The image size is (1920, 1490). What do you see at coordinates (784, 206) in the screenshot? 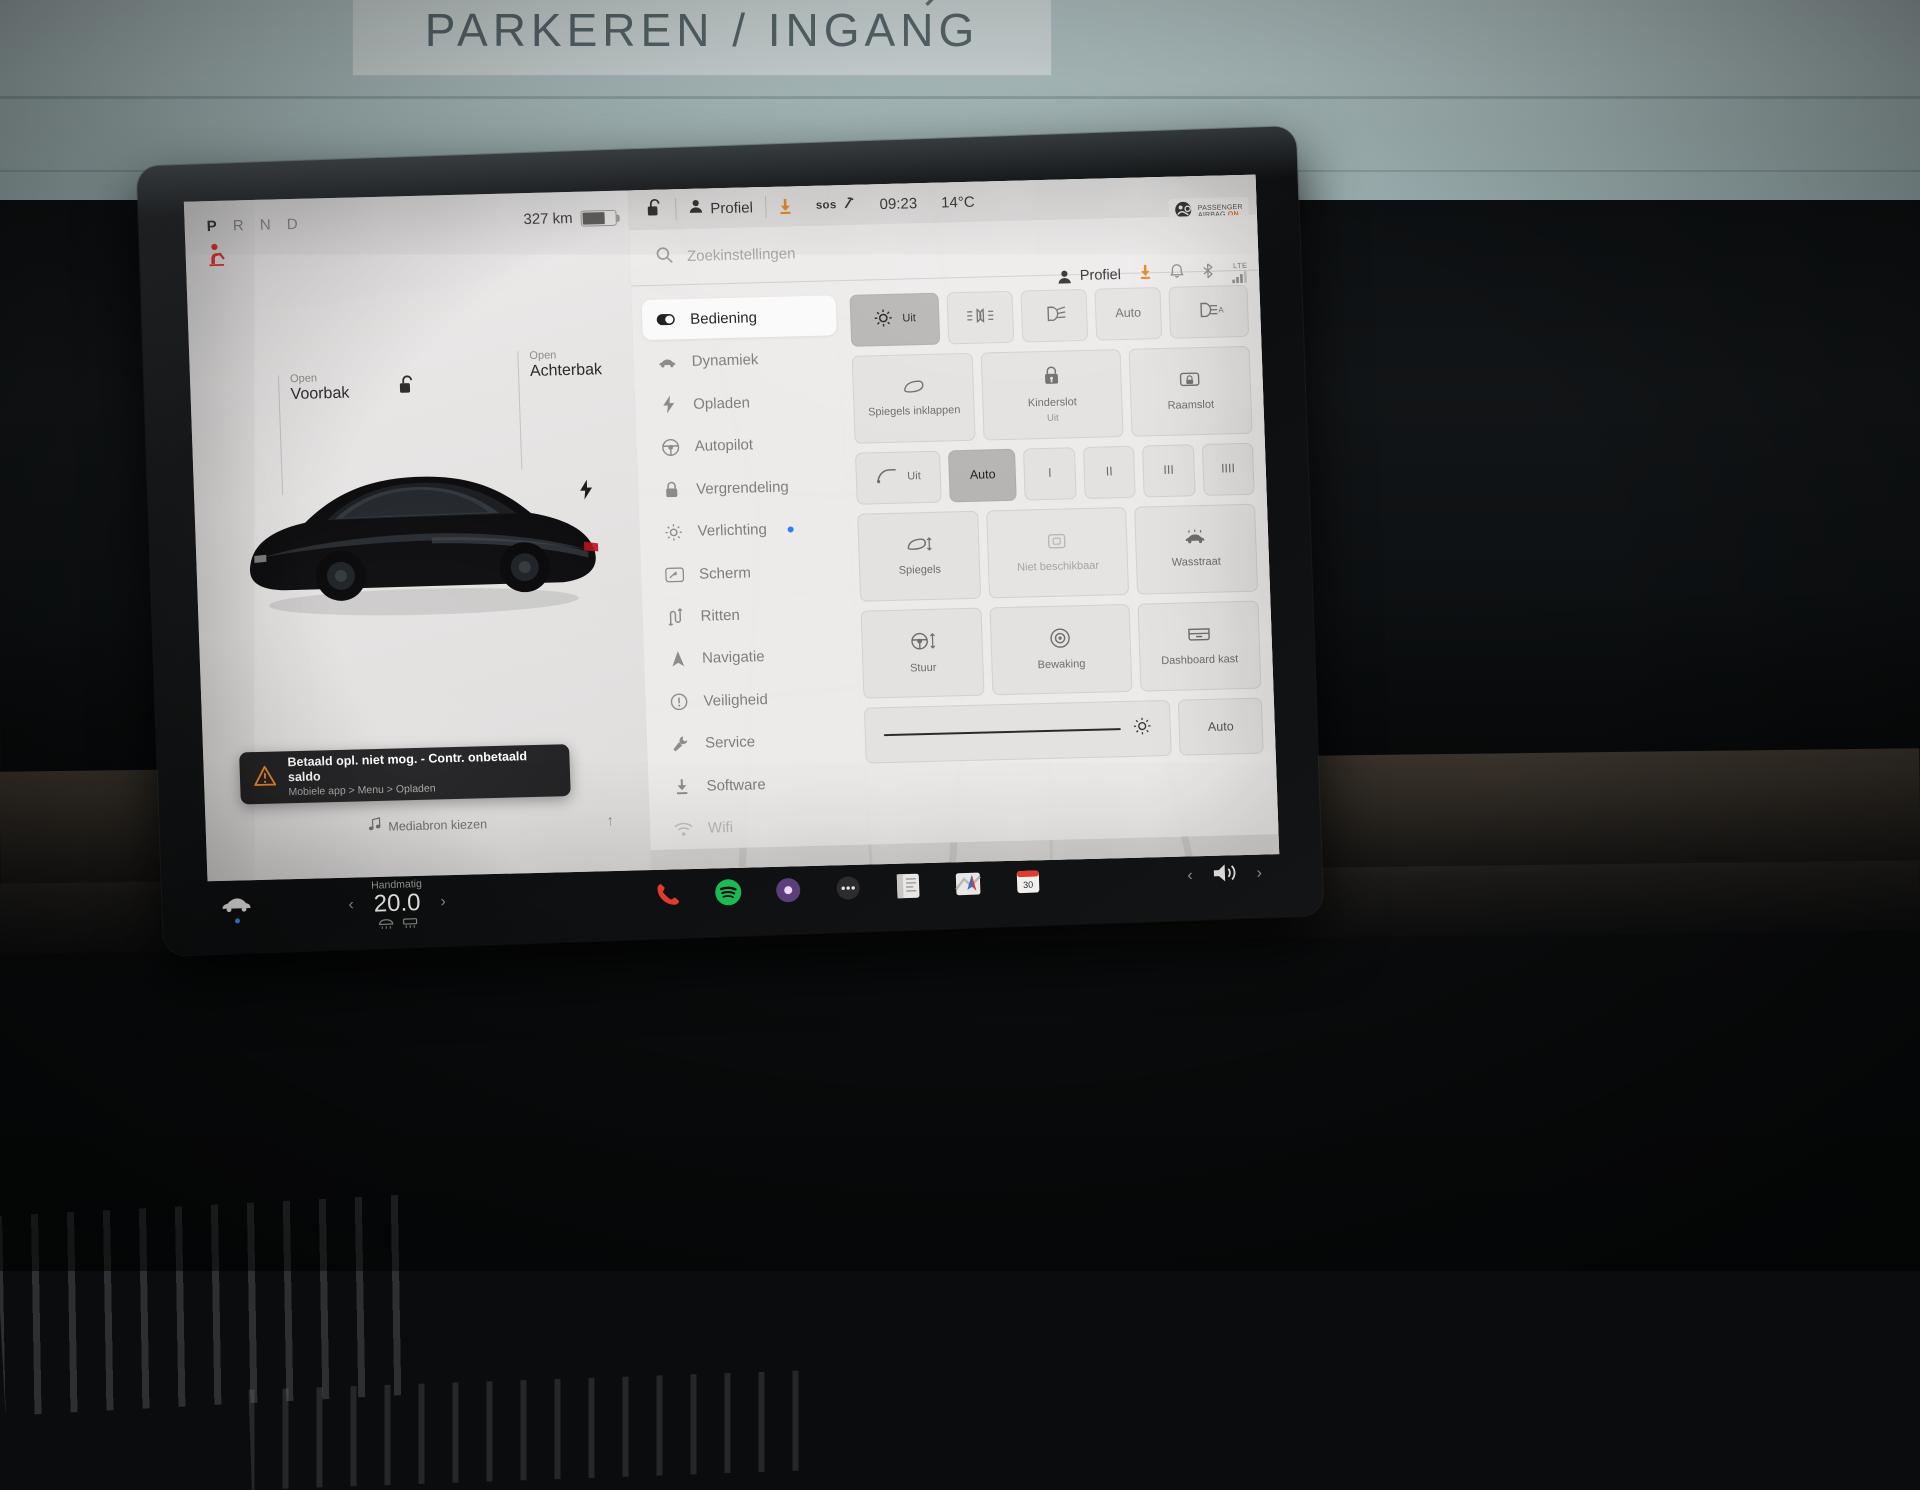
I see `software-update-download-icon` at bounding box center [784, 206].